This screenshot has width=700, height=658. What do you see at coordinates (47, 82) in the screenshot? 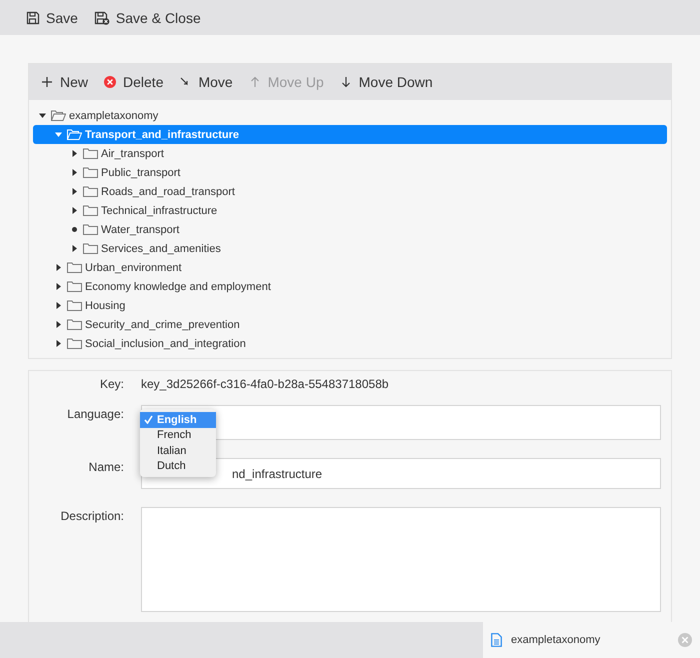
I see `add-icon` at bounding box center [47, 82].